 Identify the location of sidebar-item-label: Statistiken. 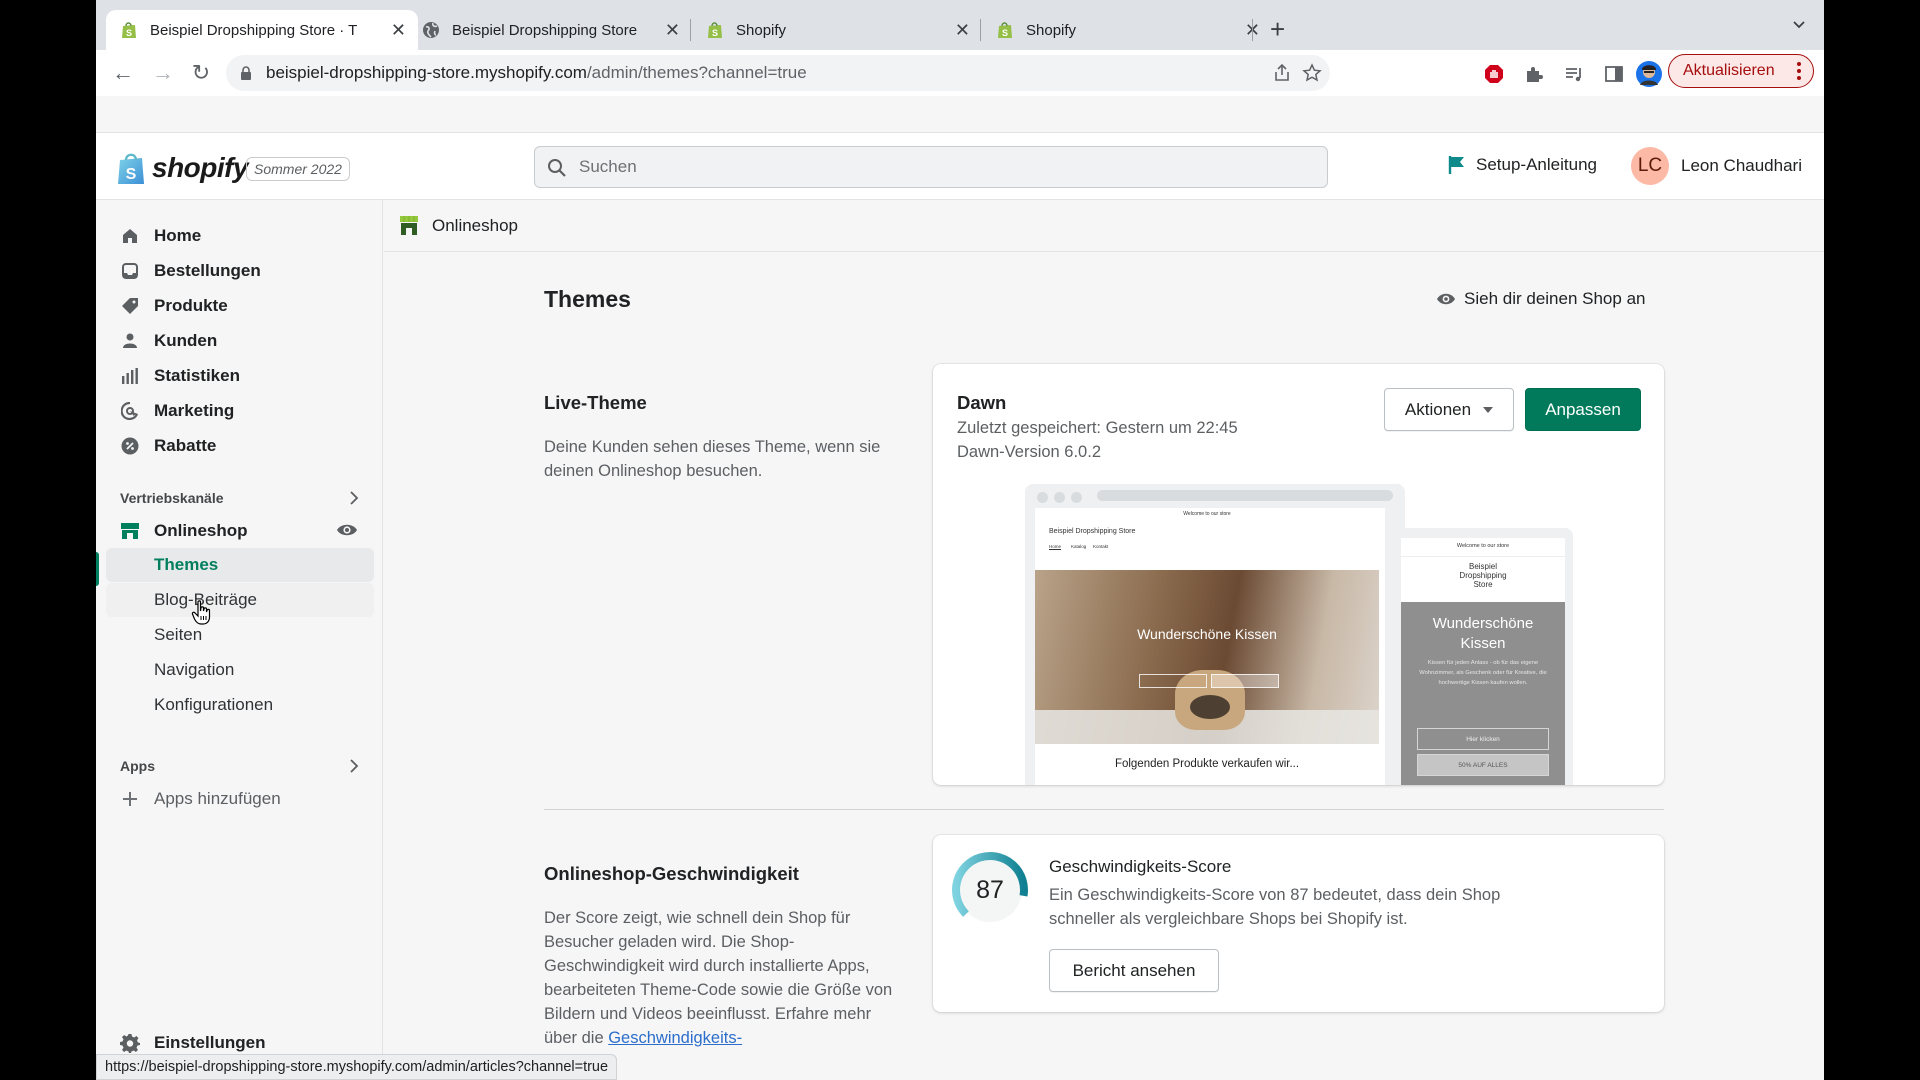
(197, 375).